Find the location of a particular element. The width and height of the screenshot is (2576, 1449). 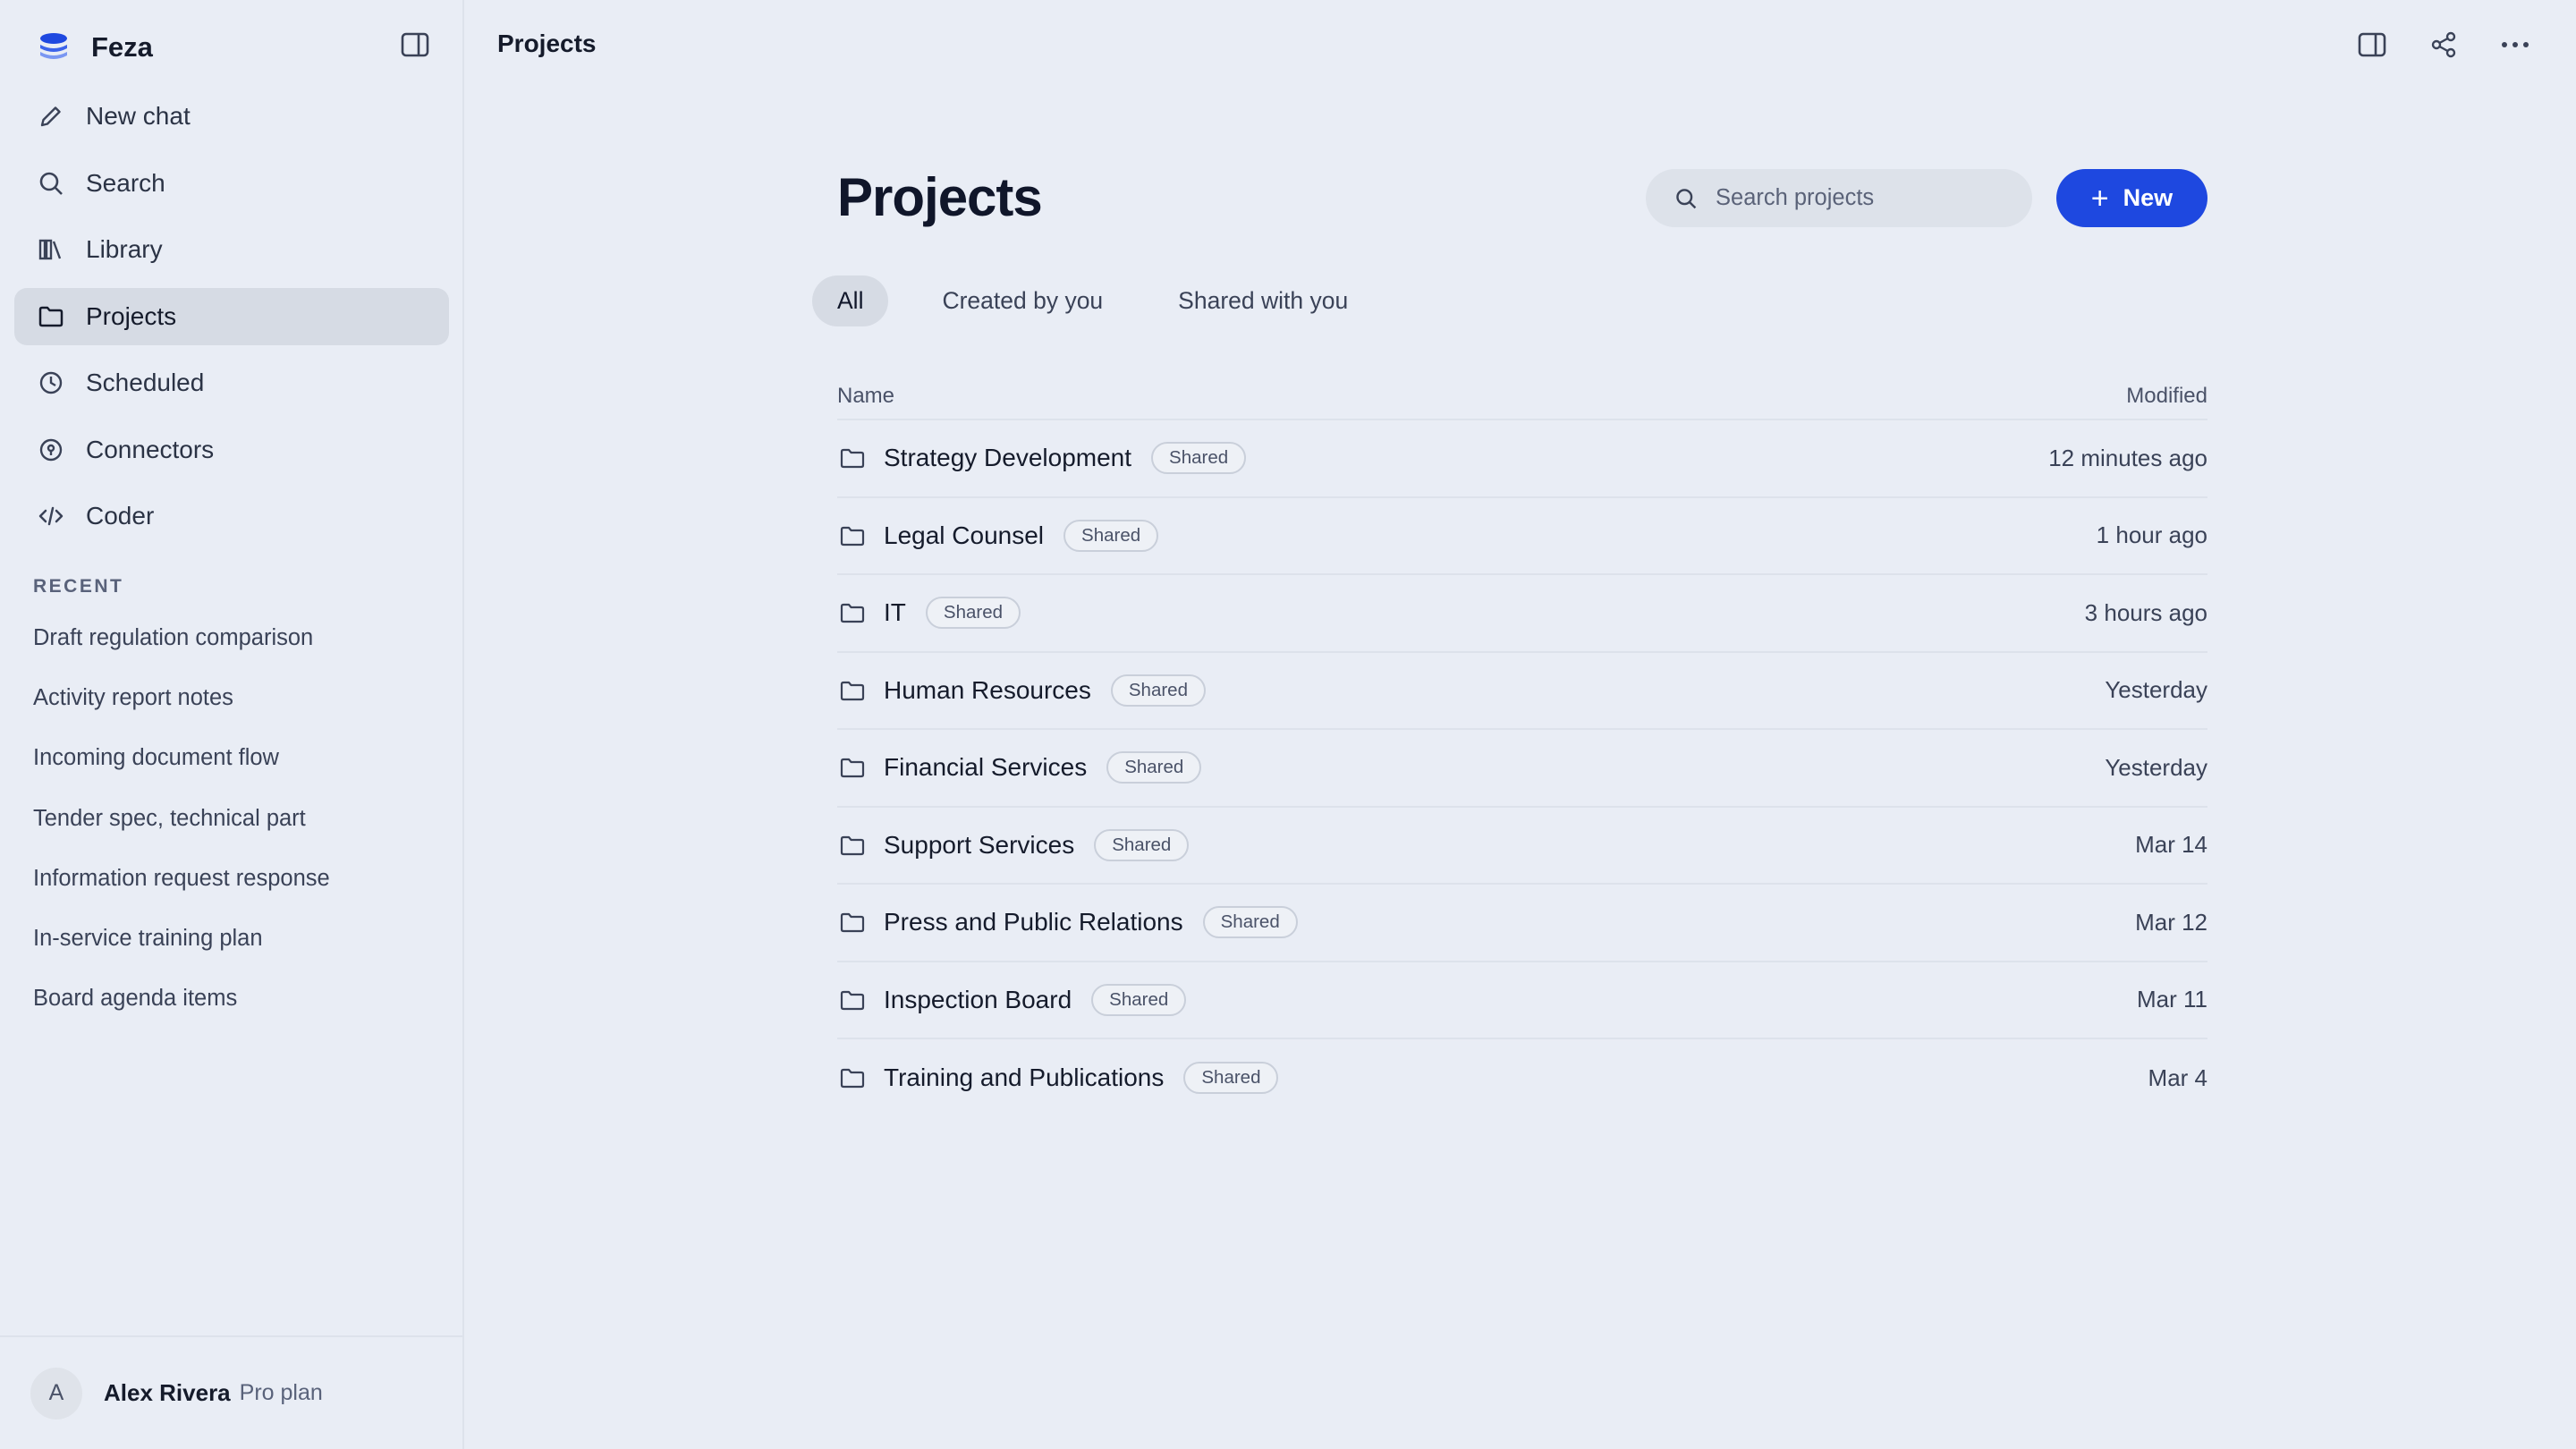

more-options-button is located at coordinates (2515, 44).